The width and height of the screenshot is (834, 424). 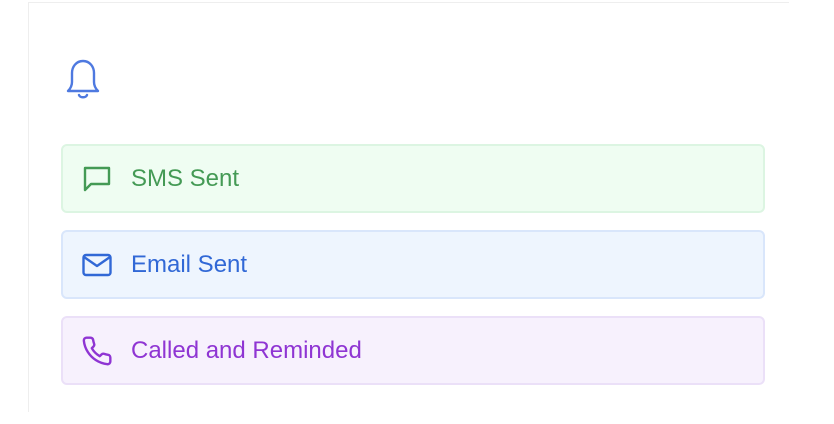 What do you see at coordinates (246, 350) in the screenshot?
I see `reminder-label: Called and Reminded` at bounding box center [246, 350].